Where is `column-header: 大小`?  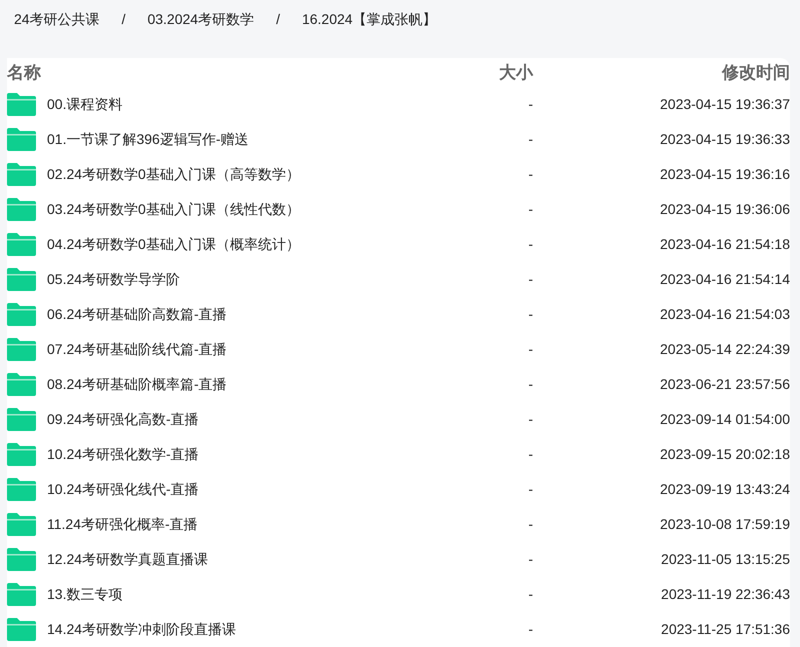
column-header: 大小 is located at coordinates (516, 72).